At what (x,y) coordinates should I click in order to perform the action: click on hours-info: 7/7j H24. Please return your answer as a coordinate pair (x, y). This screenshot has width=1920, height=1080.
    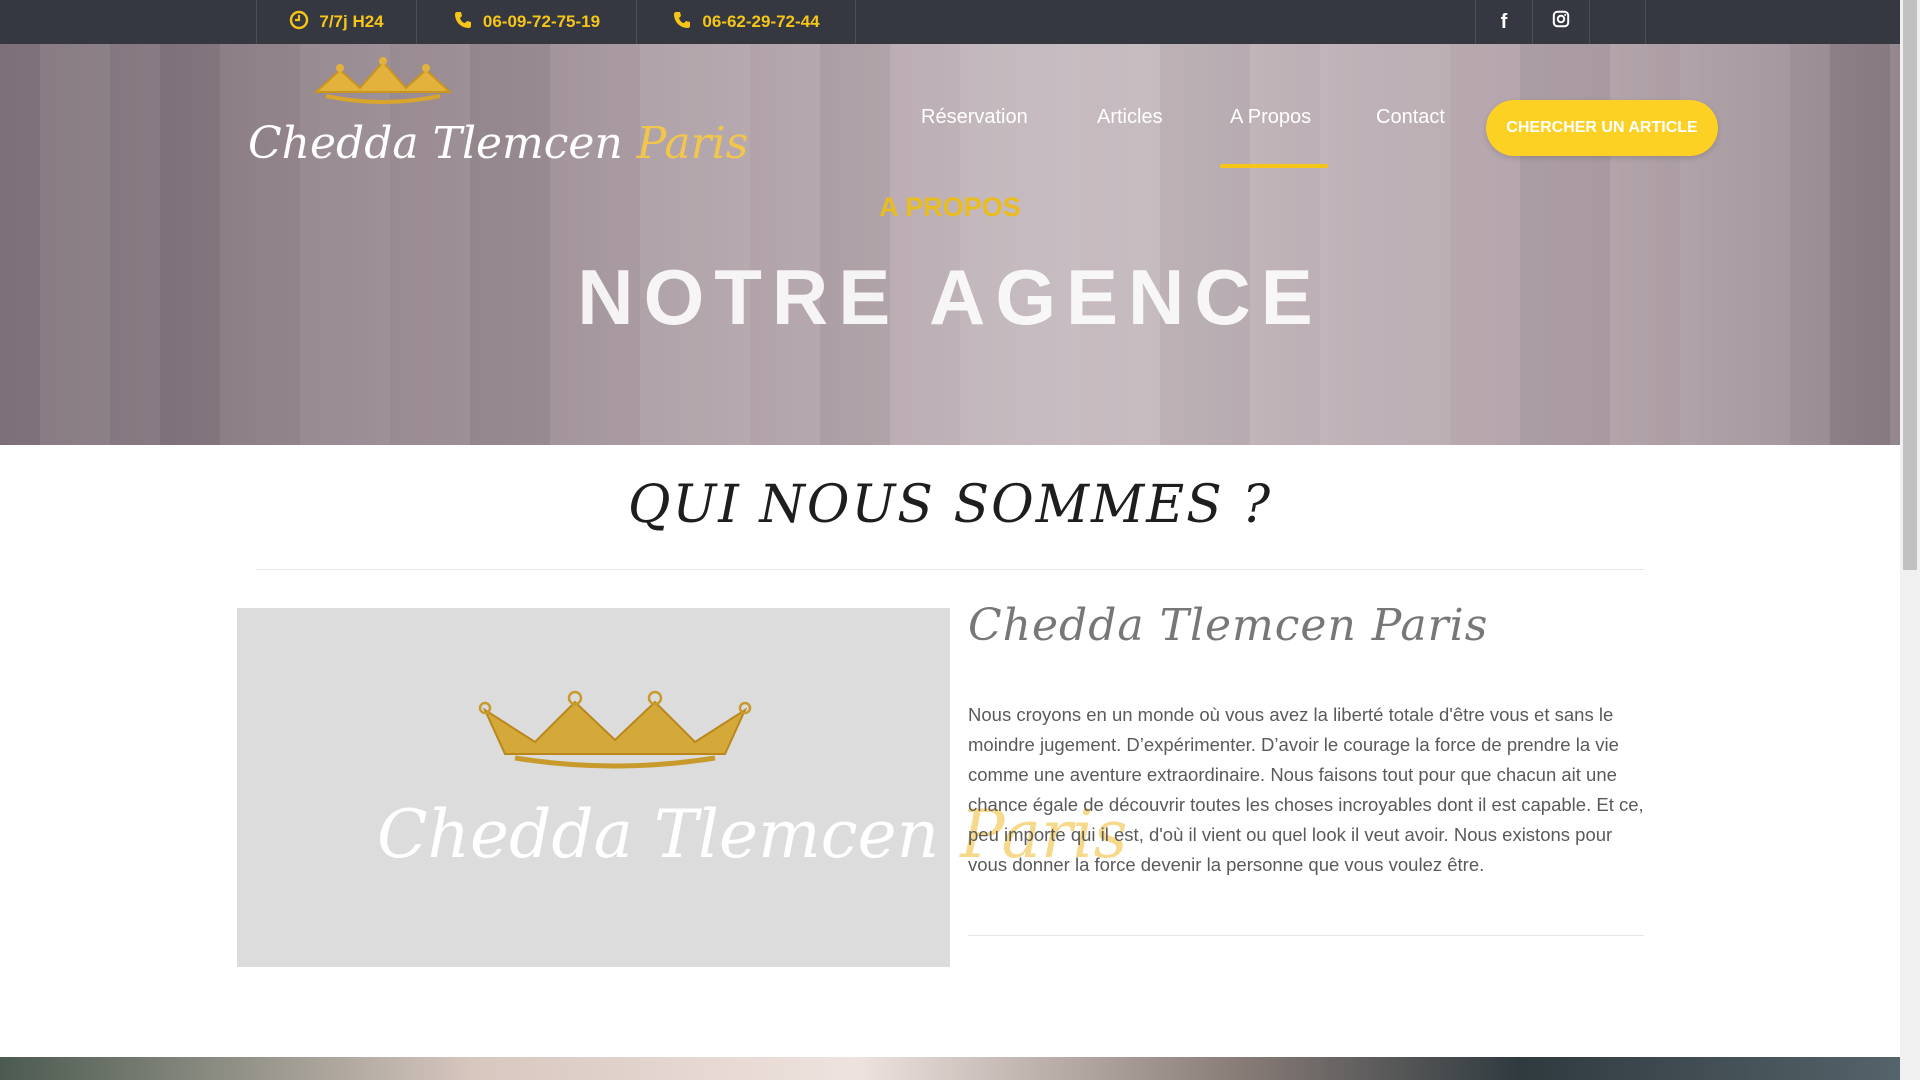
    Looking at the image, I should click on (336, 22).